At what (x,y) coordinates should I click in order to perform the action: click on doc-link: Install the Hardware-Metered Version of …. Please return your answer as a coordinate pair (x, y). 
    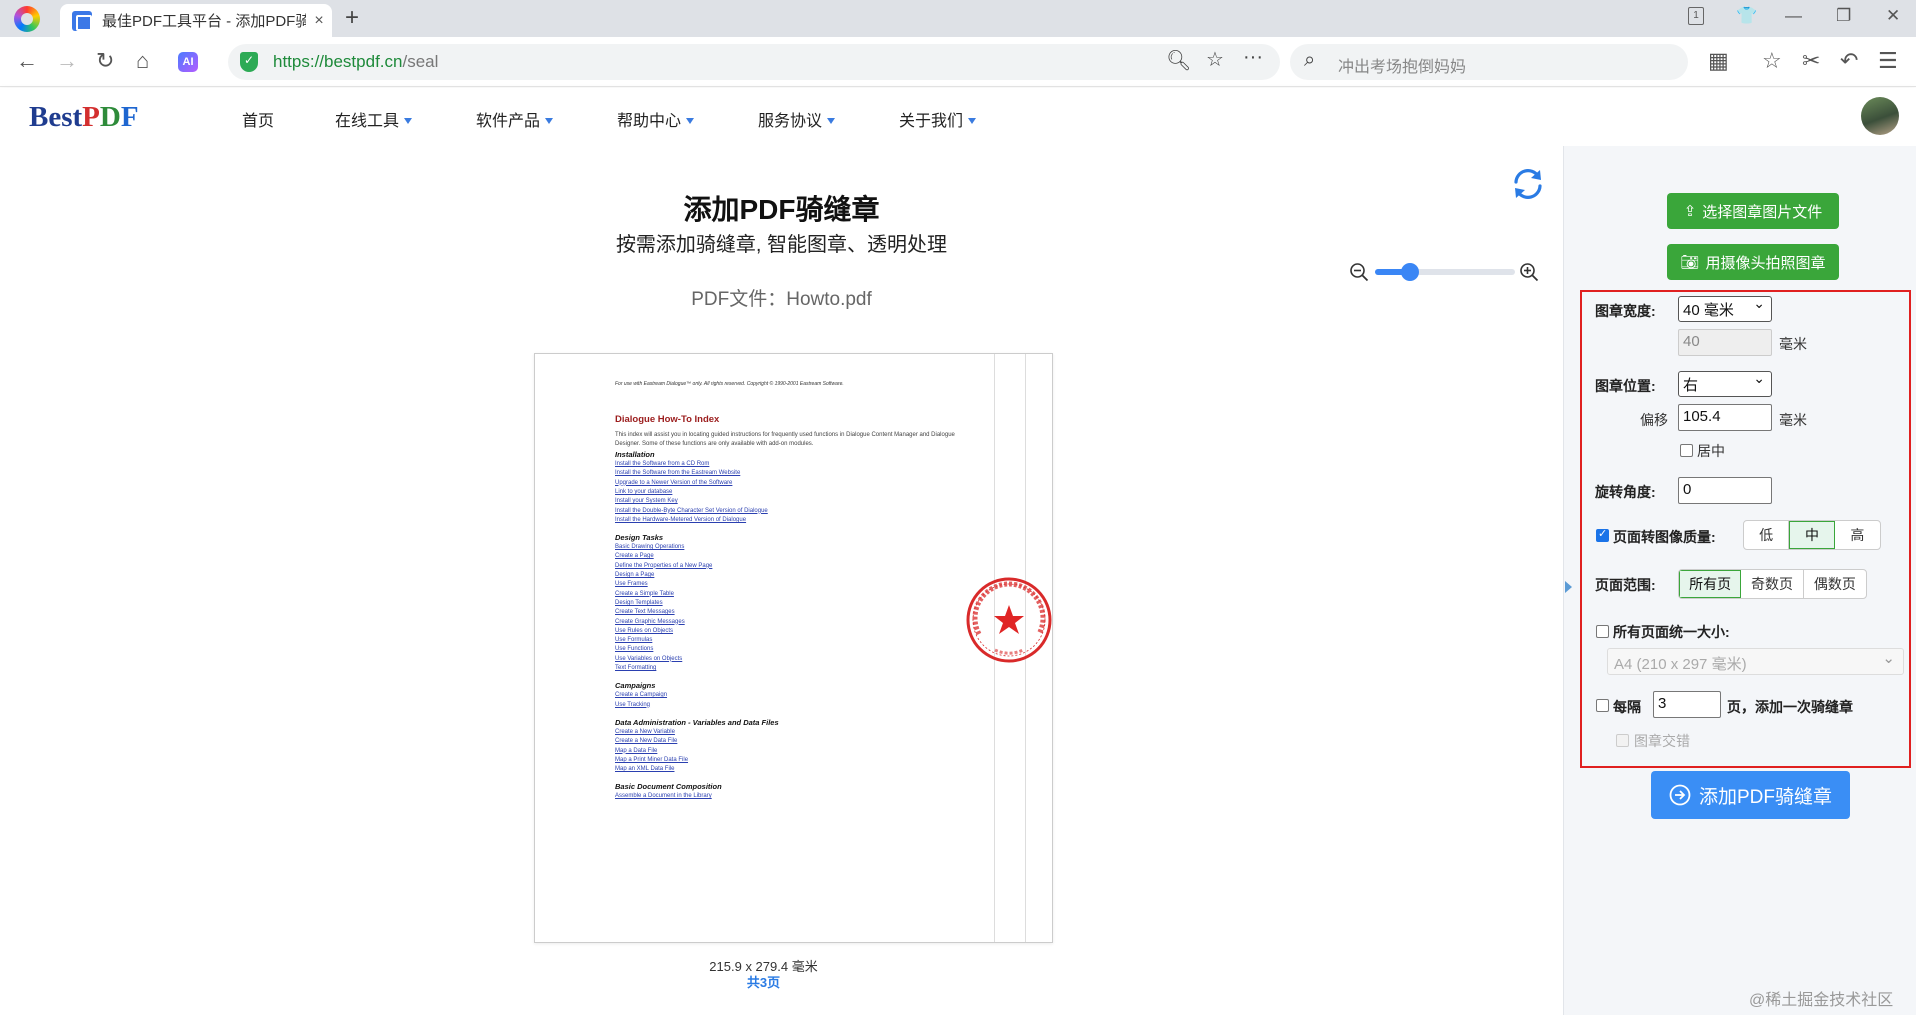
    Looking at the image, I should click on (680, 520).